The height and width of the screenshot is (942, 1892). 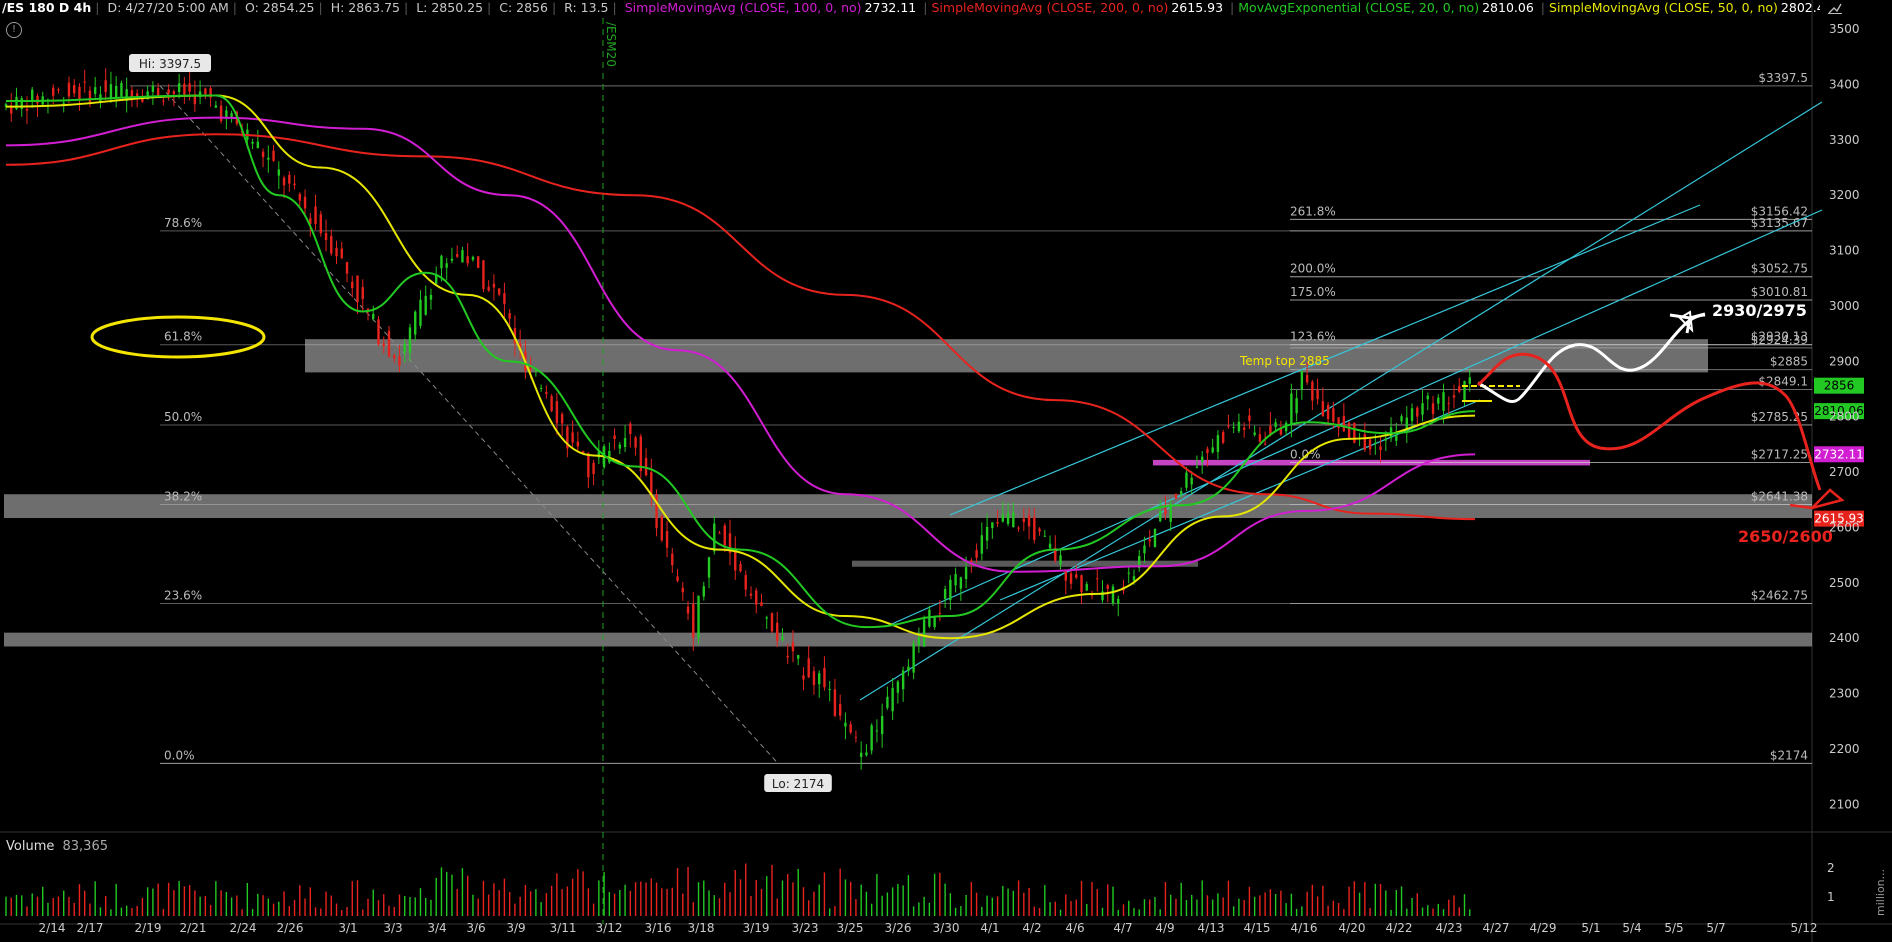 I want to click on x-tick-label: 3/12, so click(x=609, y=928).